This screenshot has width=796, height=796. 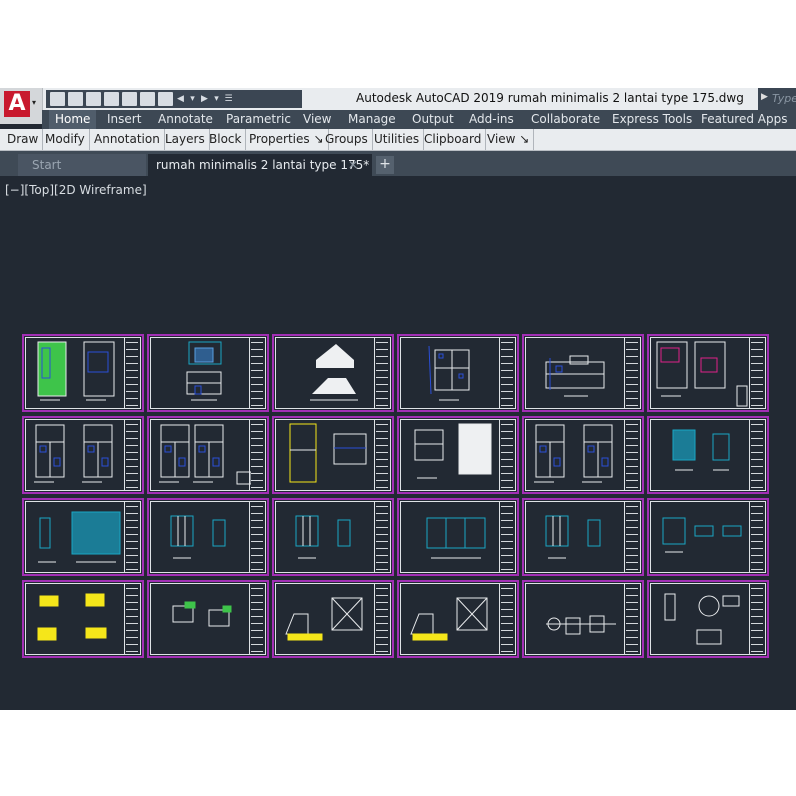 What do you see at coordinates (491, 119) in the screenshot?
I see `tab-add-ins: Add-ins` at bounding box center [491, 119].